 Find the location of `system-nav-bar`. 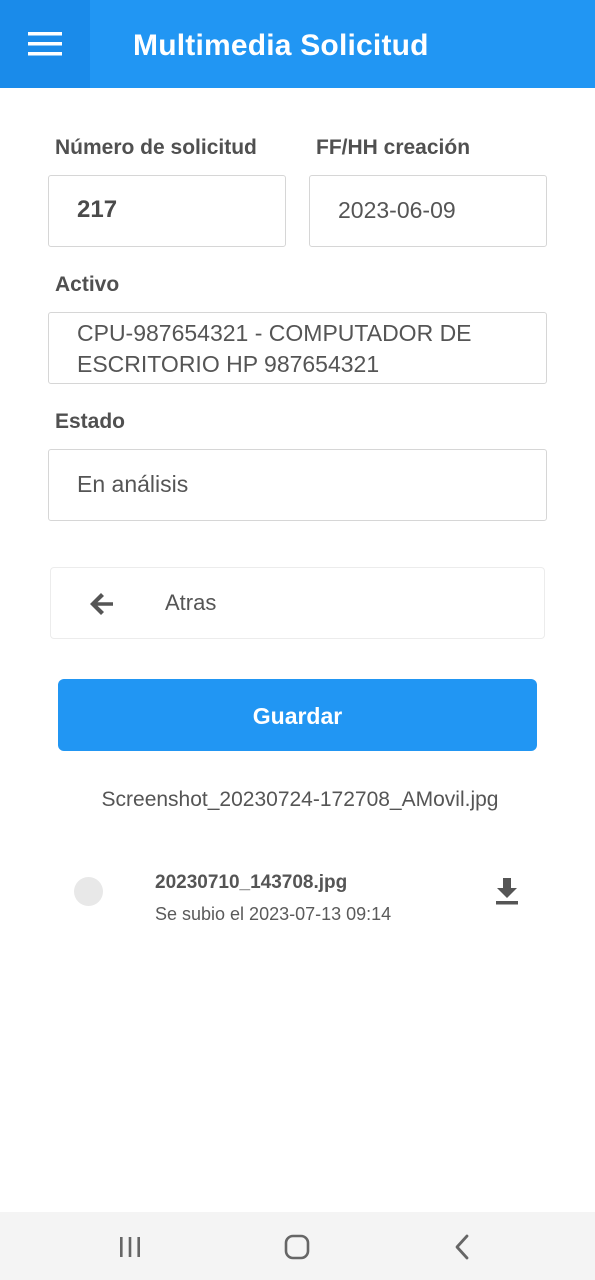

system-nav-bar is located at coordinates (297, 1246).